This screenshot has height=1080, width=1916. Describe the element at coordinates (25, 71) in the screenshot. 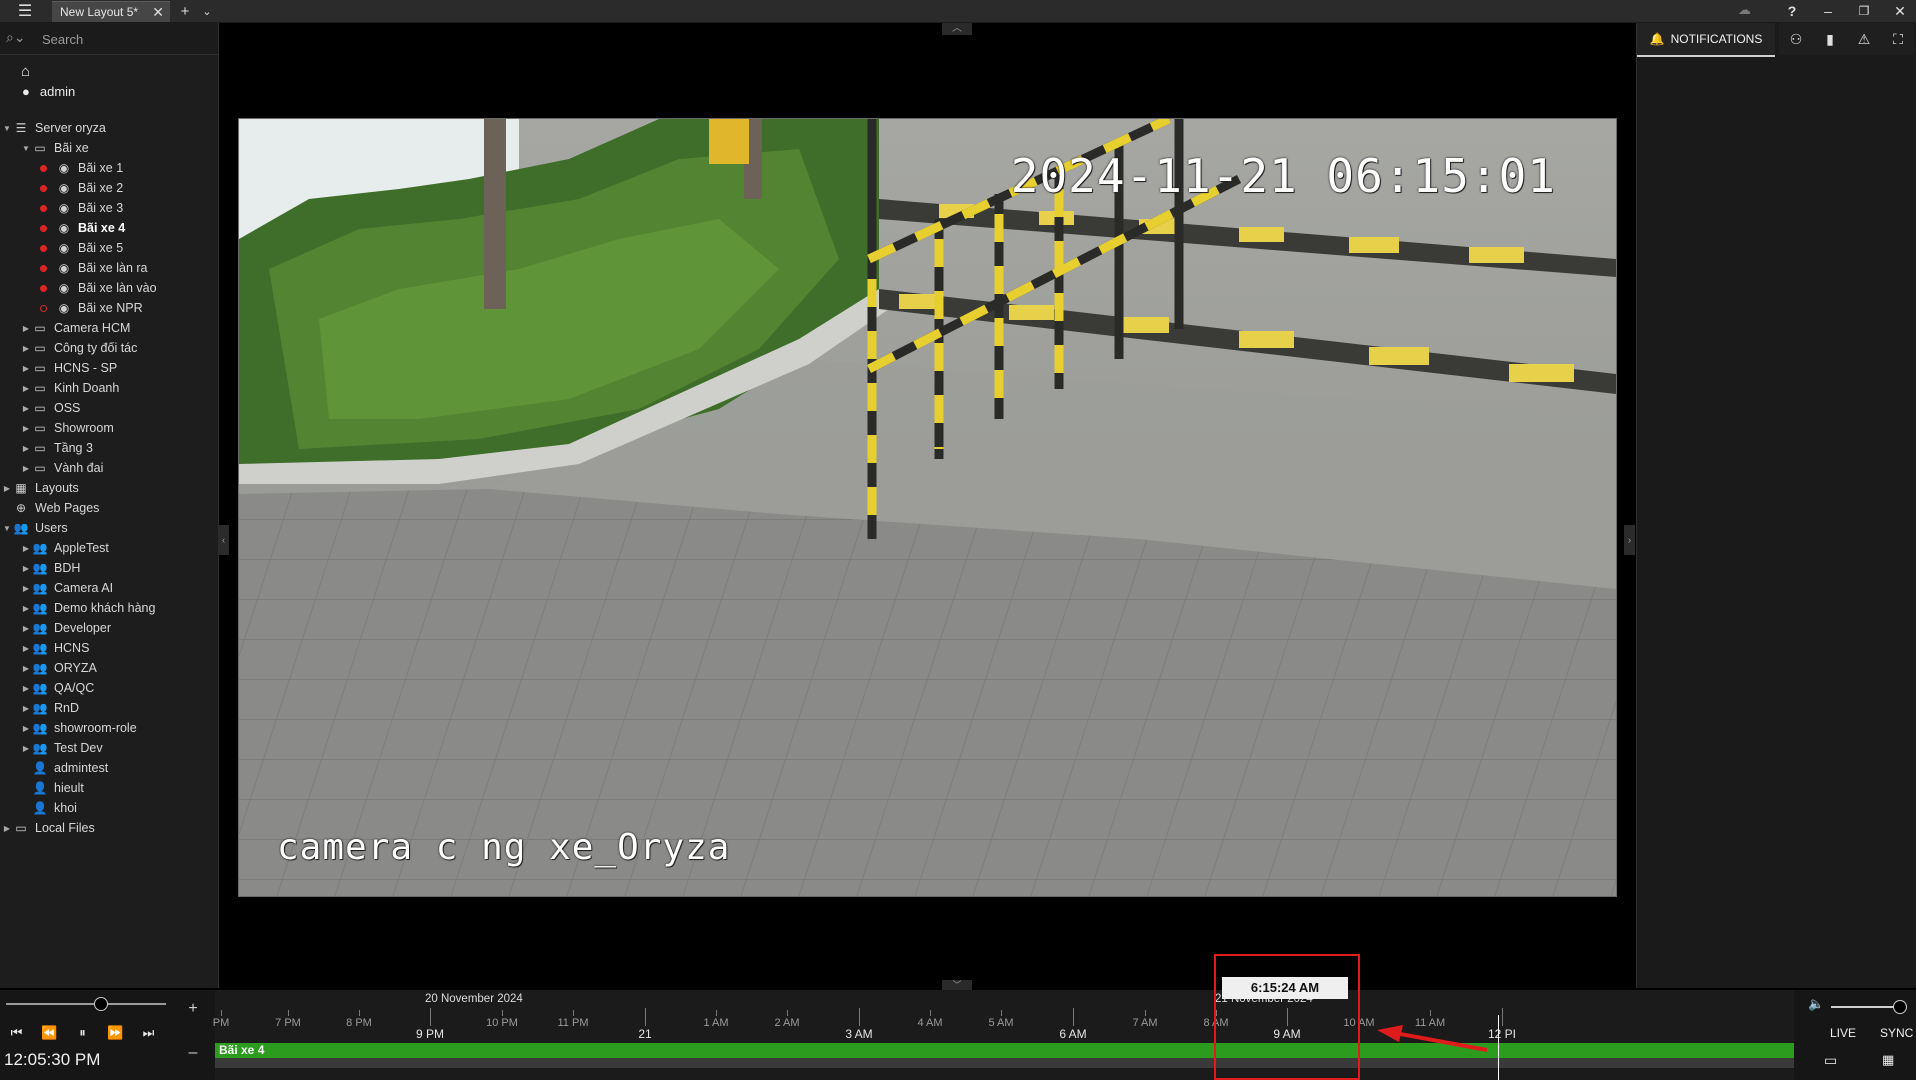

I see `home-icon: ⌂` at that location.